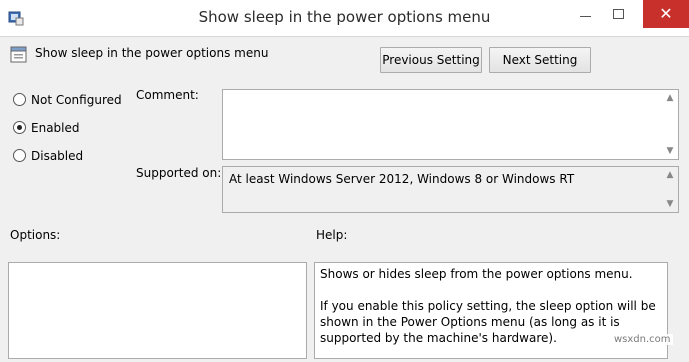 The image size is (689, 362). What do you see at coordinates (344, 18) in the screenshot?
I see `title-bar: Show sleep in the power options menu ✕` at bounding box center [344, 18].